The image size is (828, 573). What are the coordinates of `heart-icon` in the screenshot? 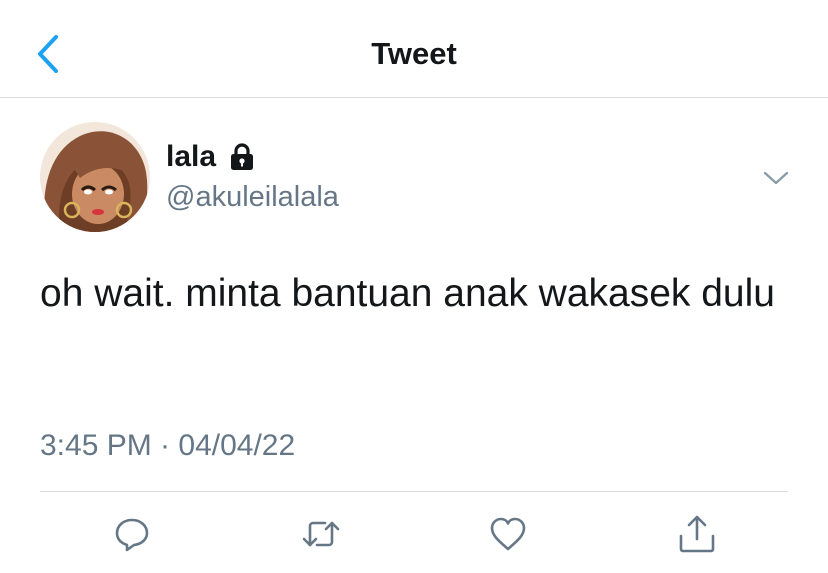 It's located at (508, 534).